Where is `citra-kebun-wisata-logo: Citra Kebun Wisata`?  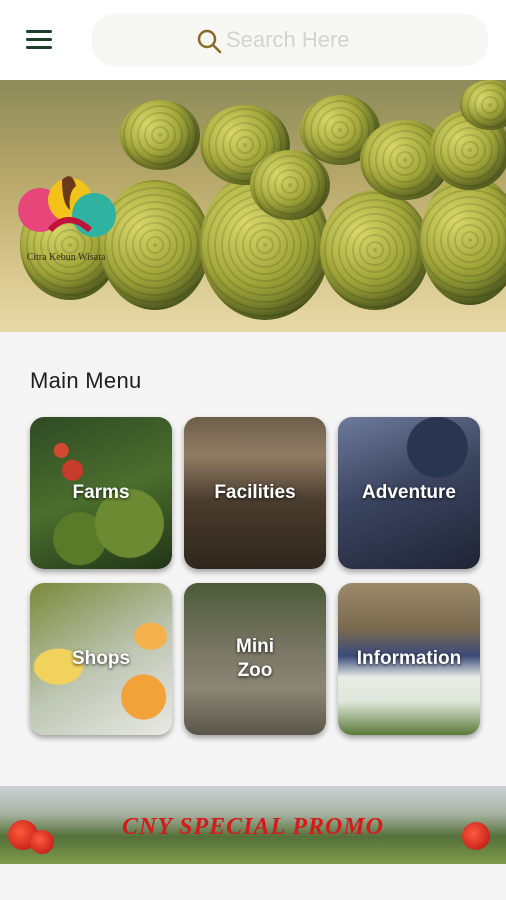
citra-kebun-wisata-logo: Citra Kebun Wisata is located at coordinates (67, 219).